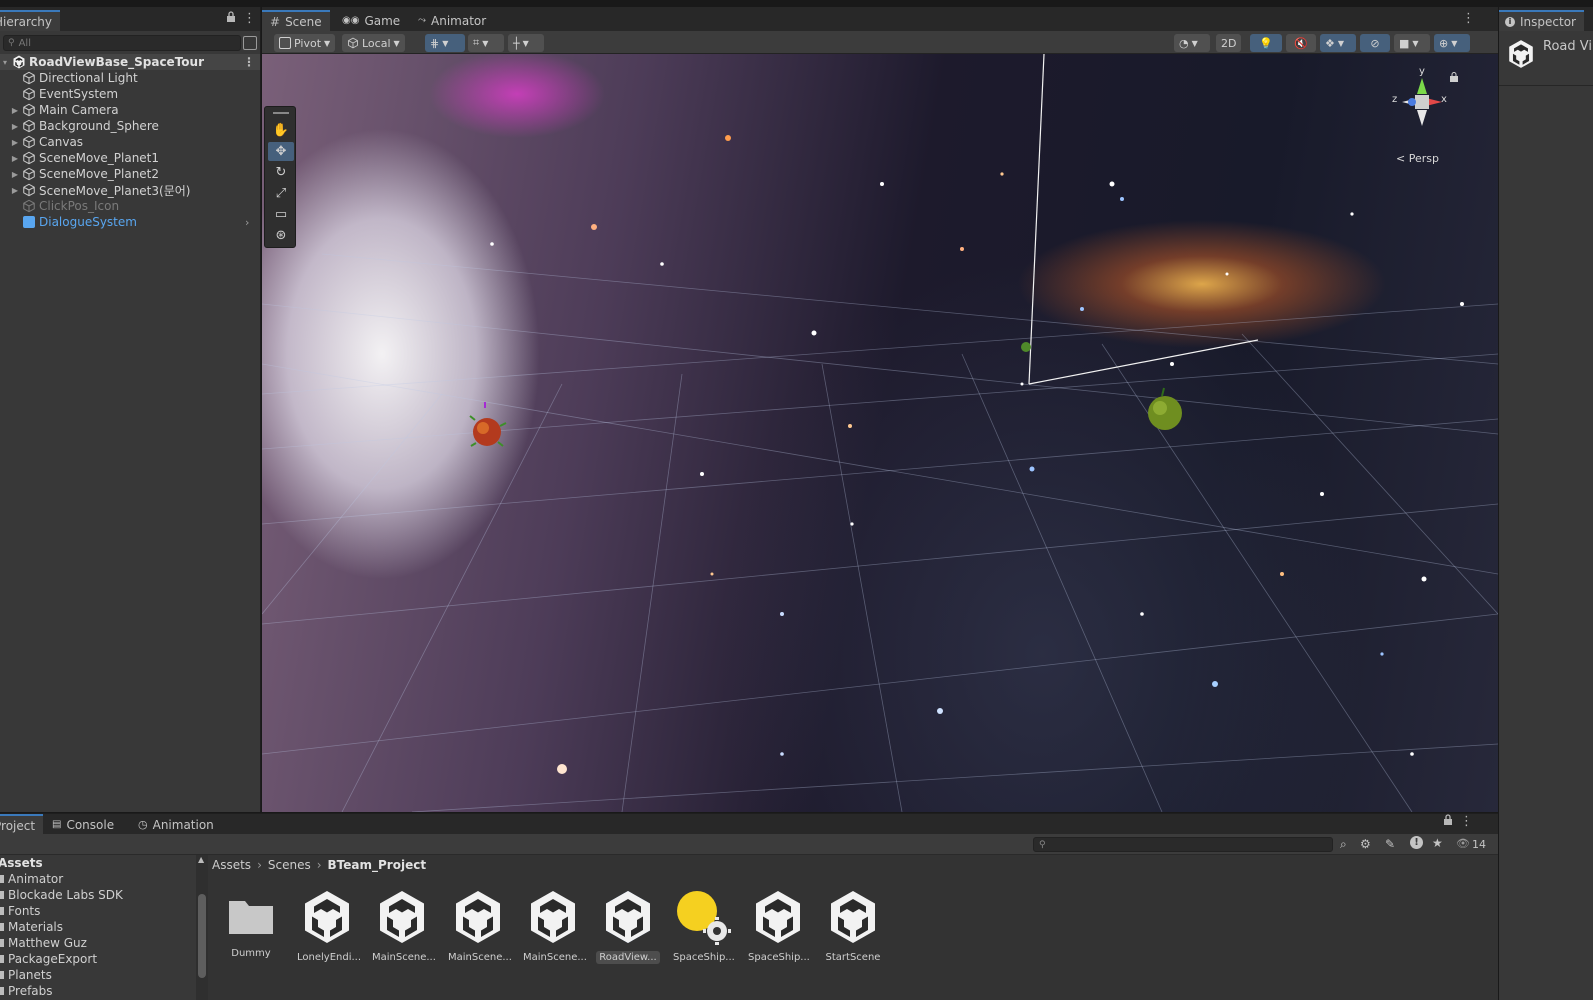 The image size is (1593, 1000). I want to click on tab-console: ▤ Console, so click(83, 824).